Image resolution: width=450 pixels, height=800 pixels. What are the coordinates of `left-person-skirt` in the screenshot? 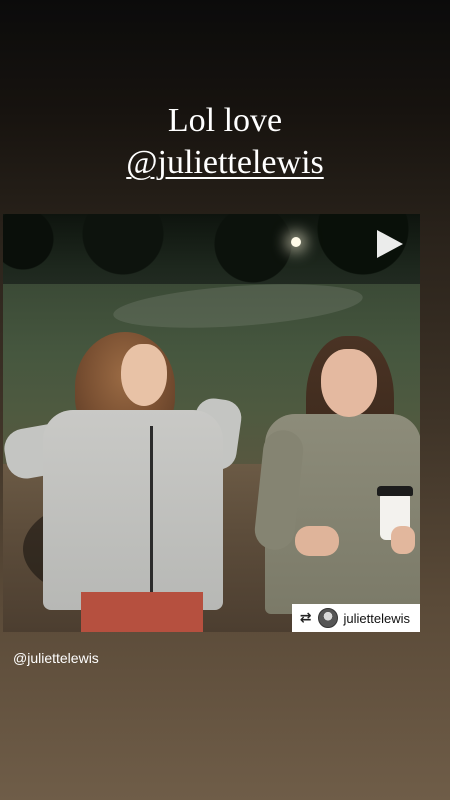 It's located at (142, 612).